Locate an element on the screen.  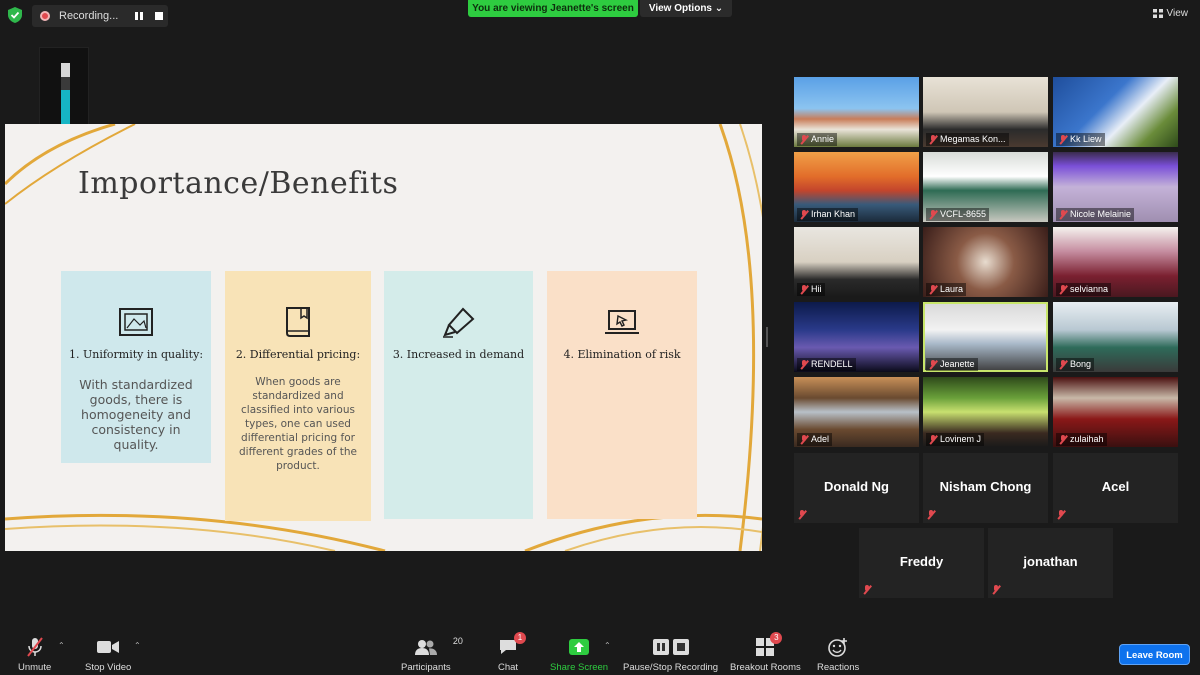
participant-name: Jeanette is located at coordinates (957, 364).